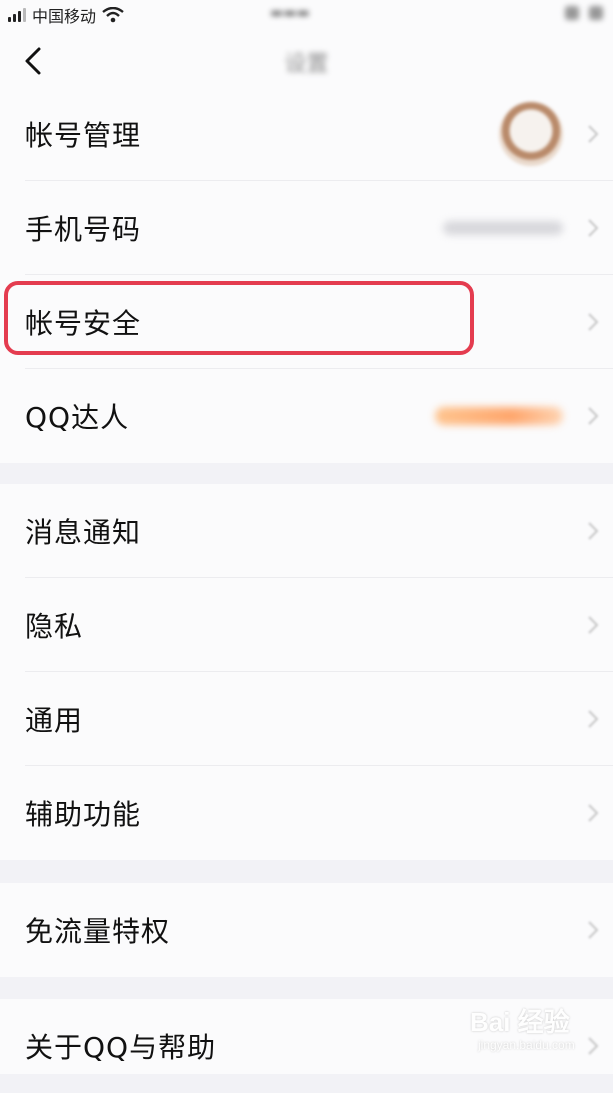  I want to click on row-label: 关于QQ与帮助, so click(121, 1047).